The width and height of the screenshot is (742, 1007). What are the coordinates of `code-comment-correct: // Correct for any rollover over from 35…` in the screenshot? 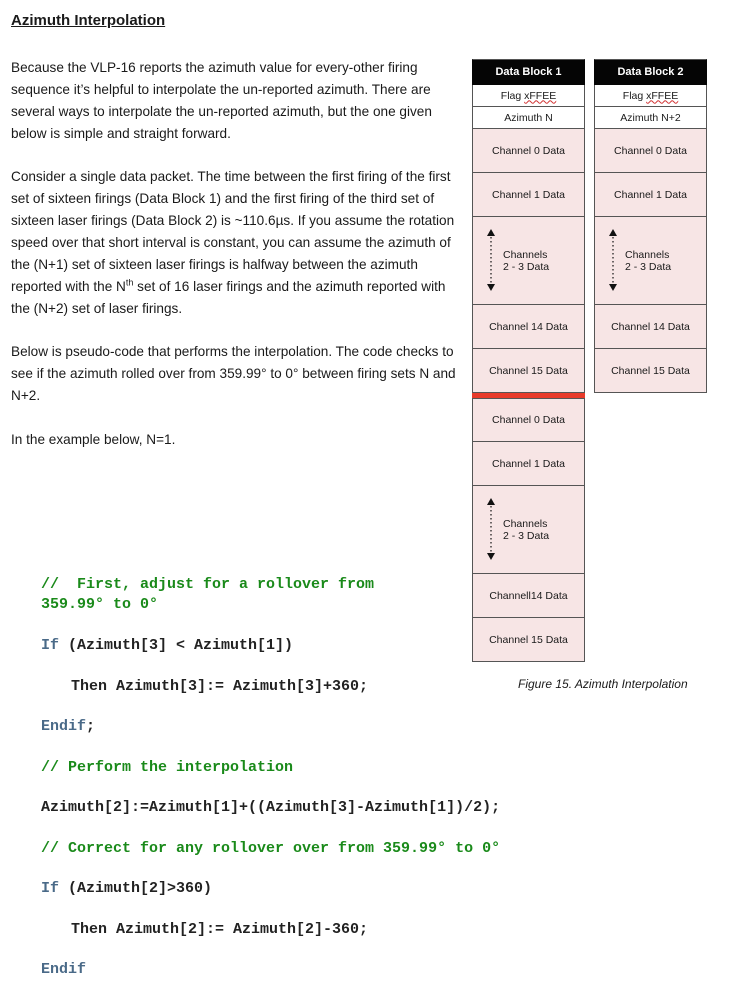 It's located at (271, 848).